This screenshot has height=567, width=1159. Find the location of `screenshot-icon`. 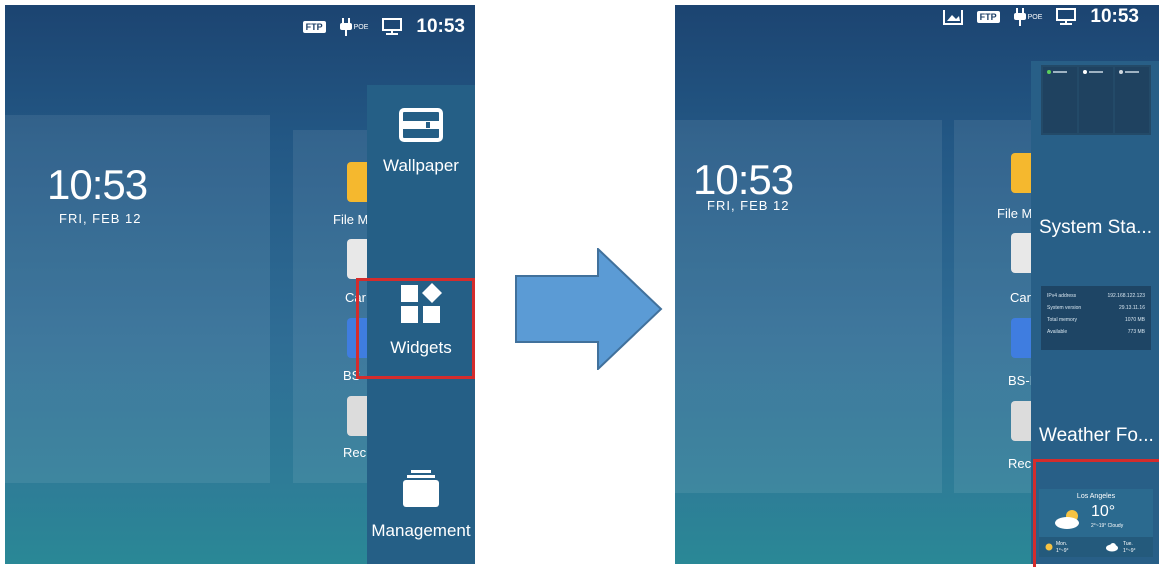

screenshot-icon is located at coordinates (952, 17).